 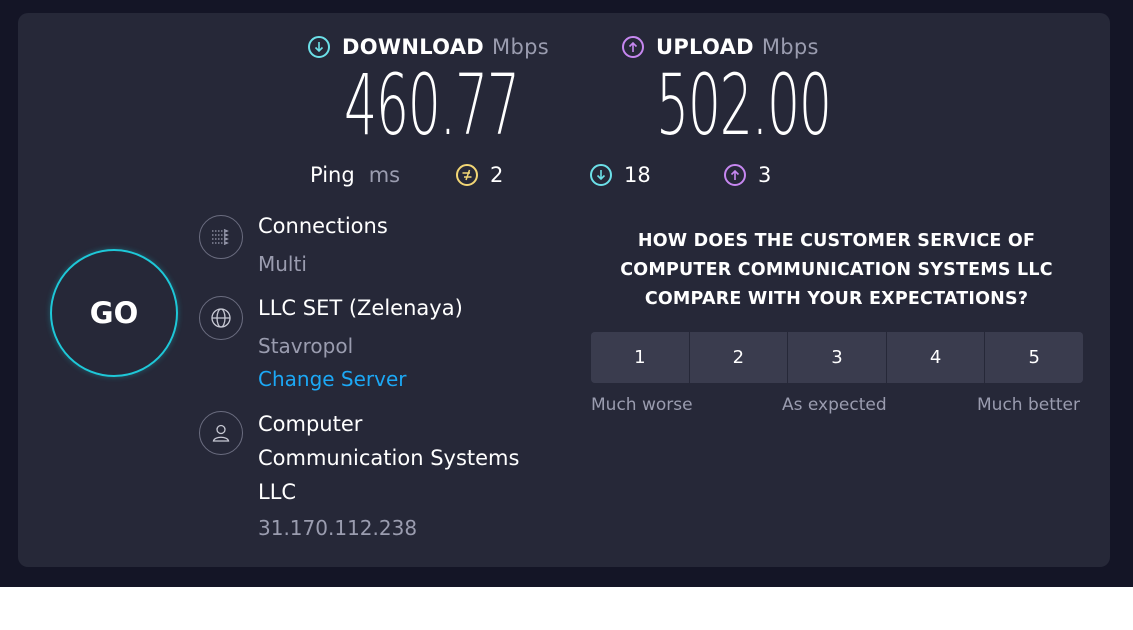 What do you see at coordinates (310, 424) in the screenshot?
I see `provider-name-line: Computer` at bounding box center [310, 424].